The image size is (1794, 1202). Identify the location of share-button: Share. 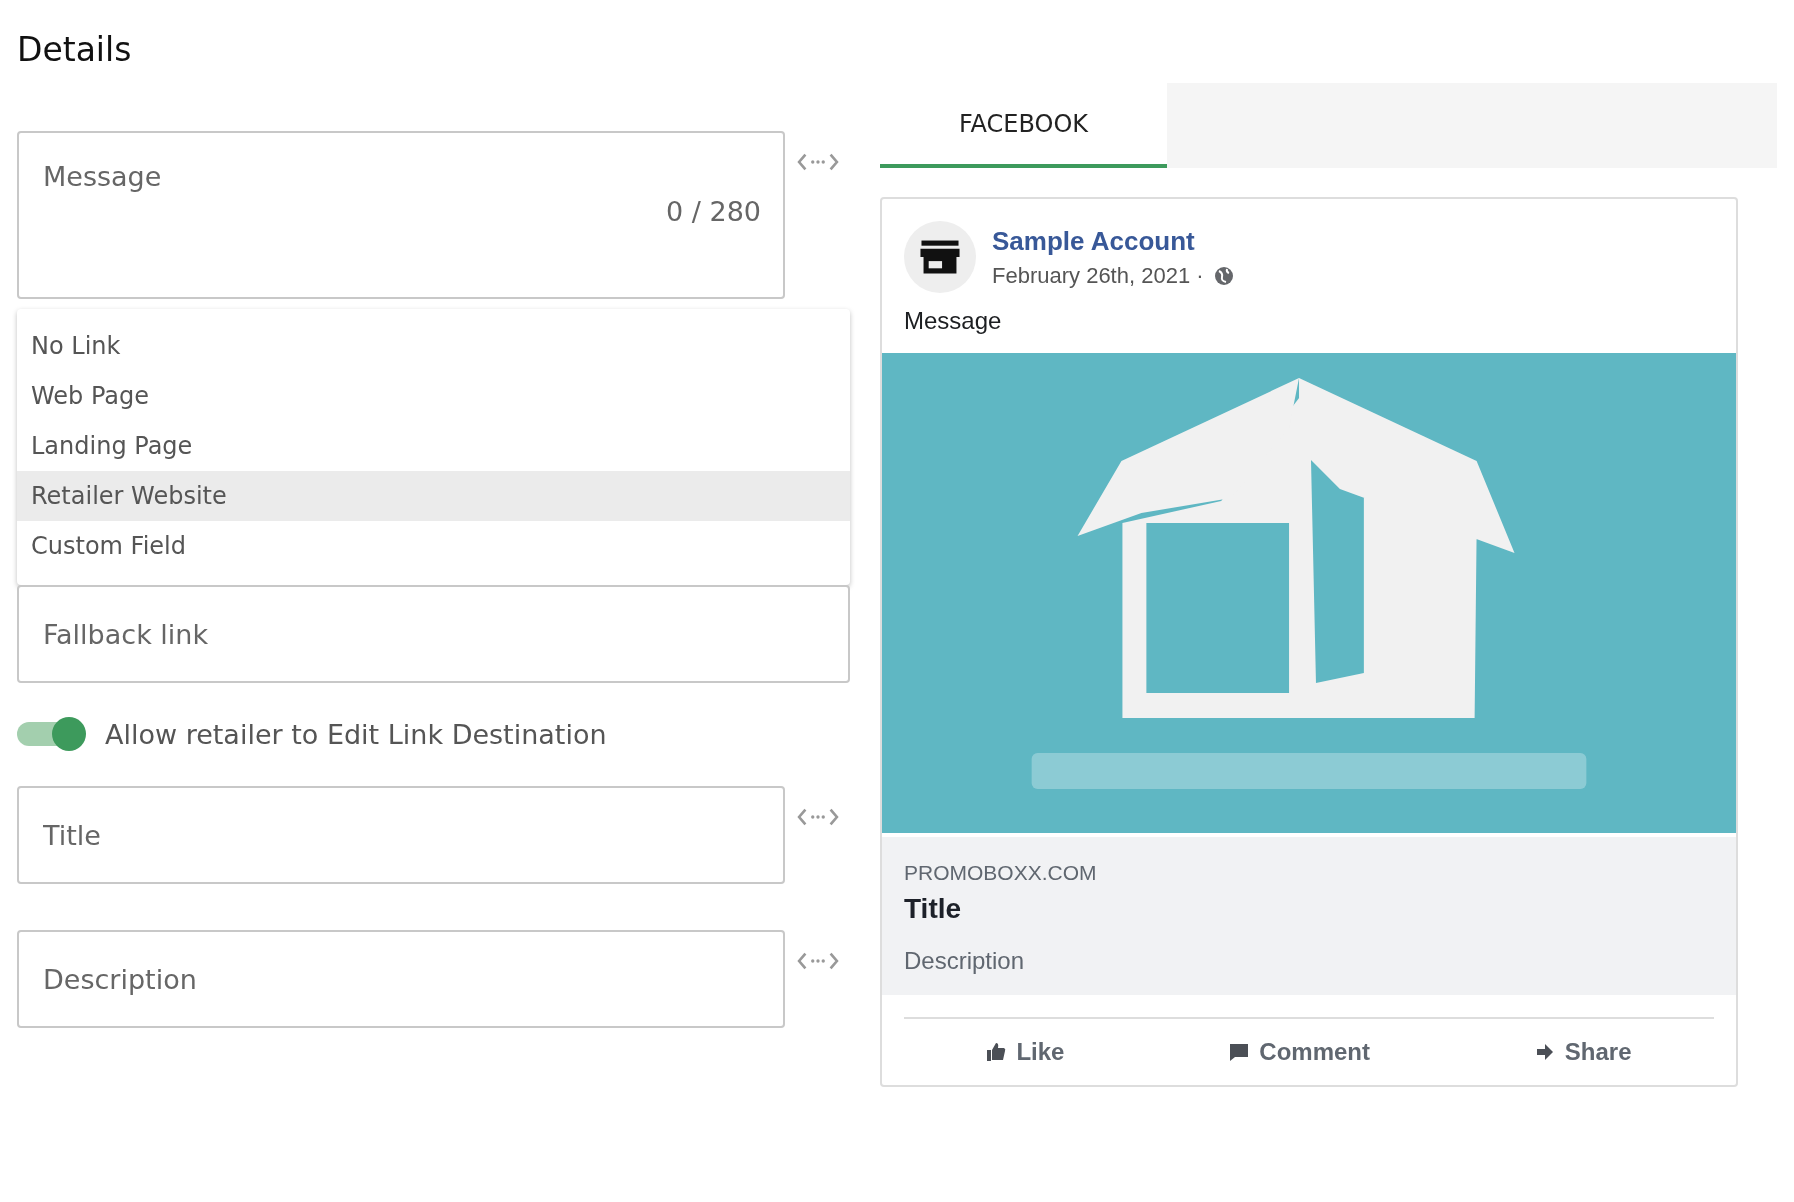
(1583, 1052).